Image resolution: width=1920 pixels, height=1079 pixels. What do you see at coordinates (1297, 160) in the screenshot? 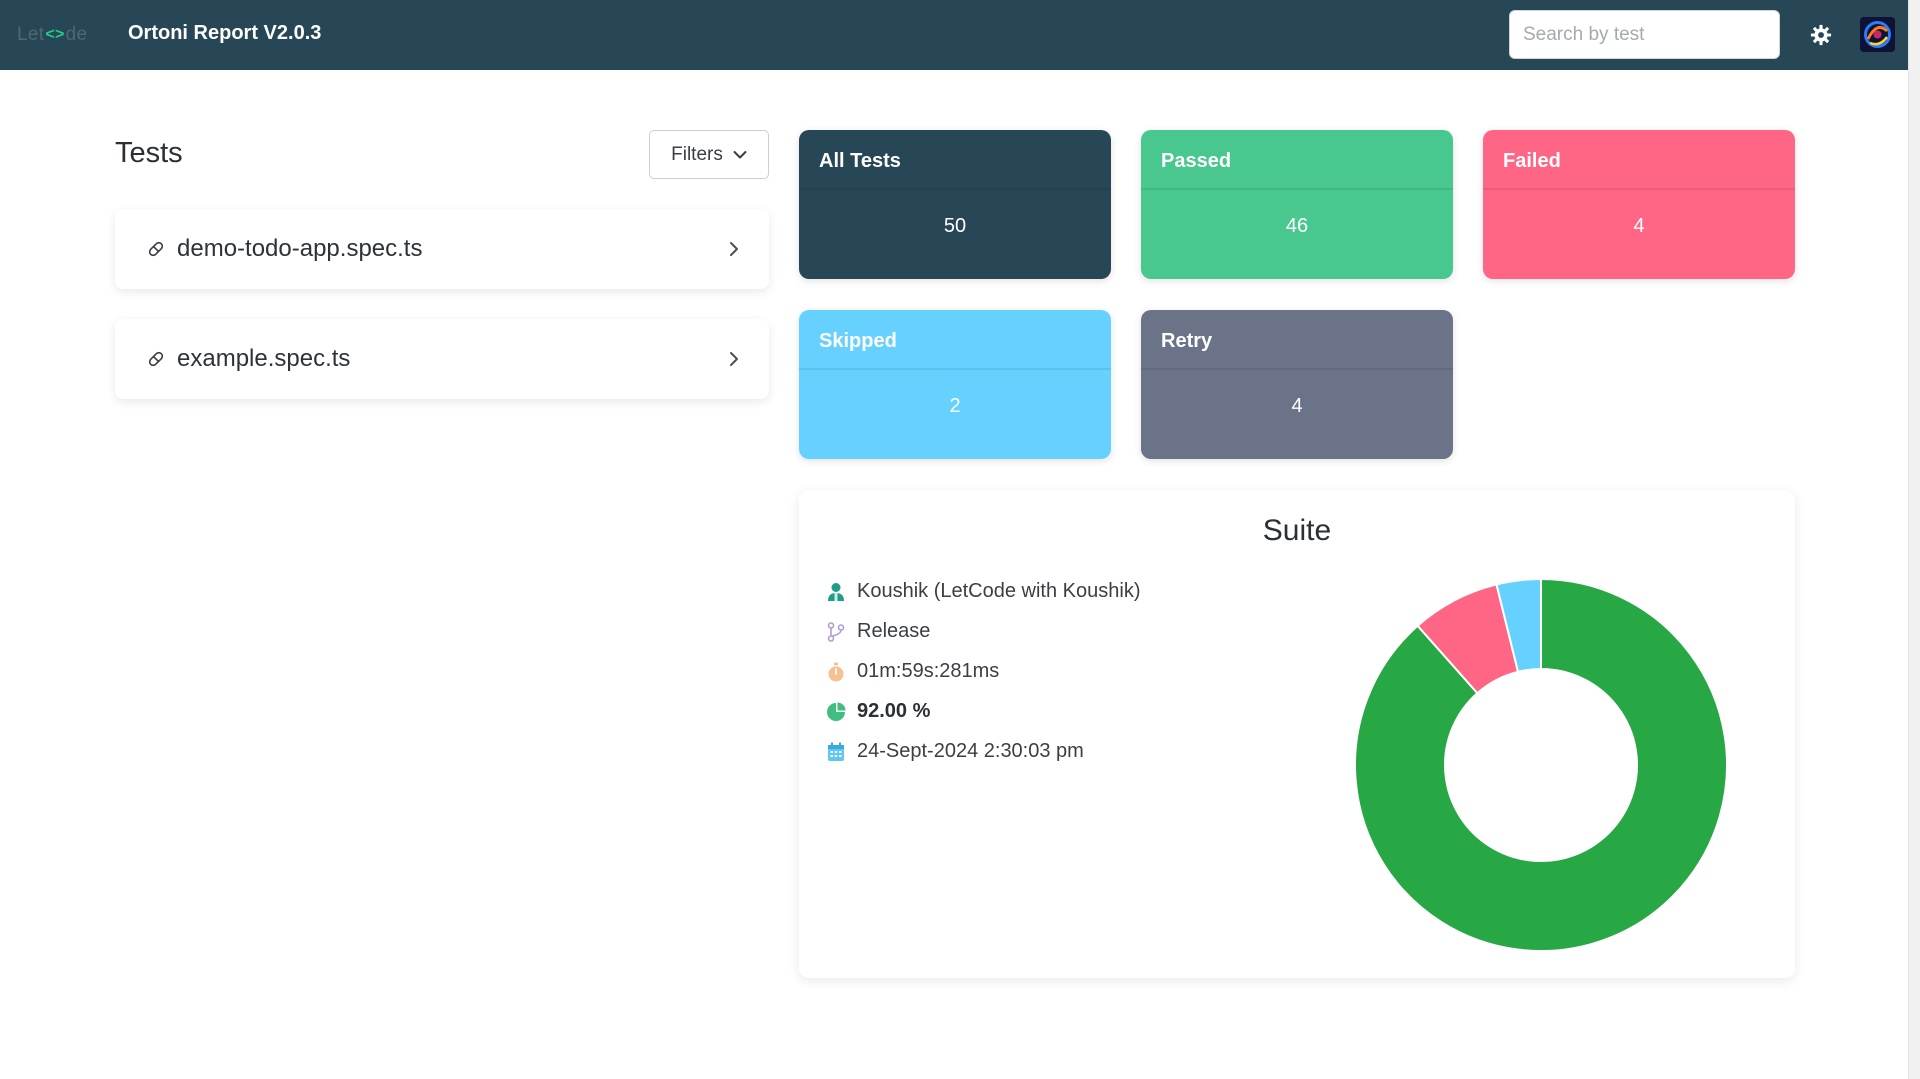
I see `stat-card-label: Passed` at bounding box center [1297, 160].